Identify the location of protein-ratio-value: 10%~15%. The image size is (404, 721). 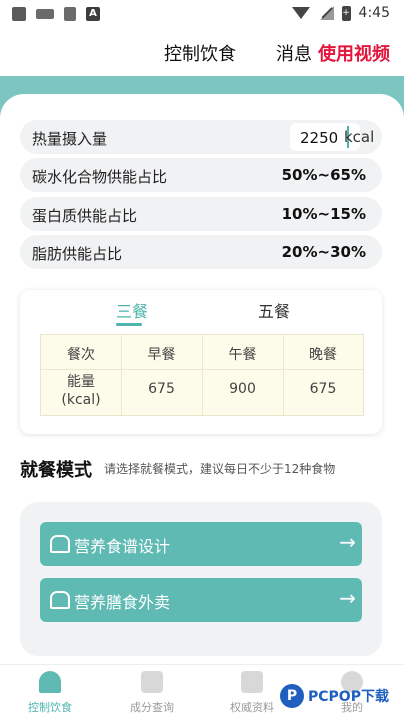
(323, 214).